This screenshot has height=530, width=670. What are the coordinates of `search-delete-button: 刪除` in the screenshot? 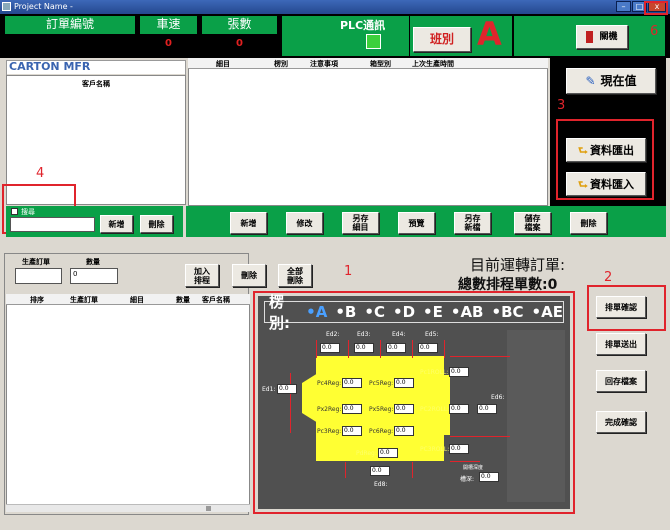 It's located at (156, 224).